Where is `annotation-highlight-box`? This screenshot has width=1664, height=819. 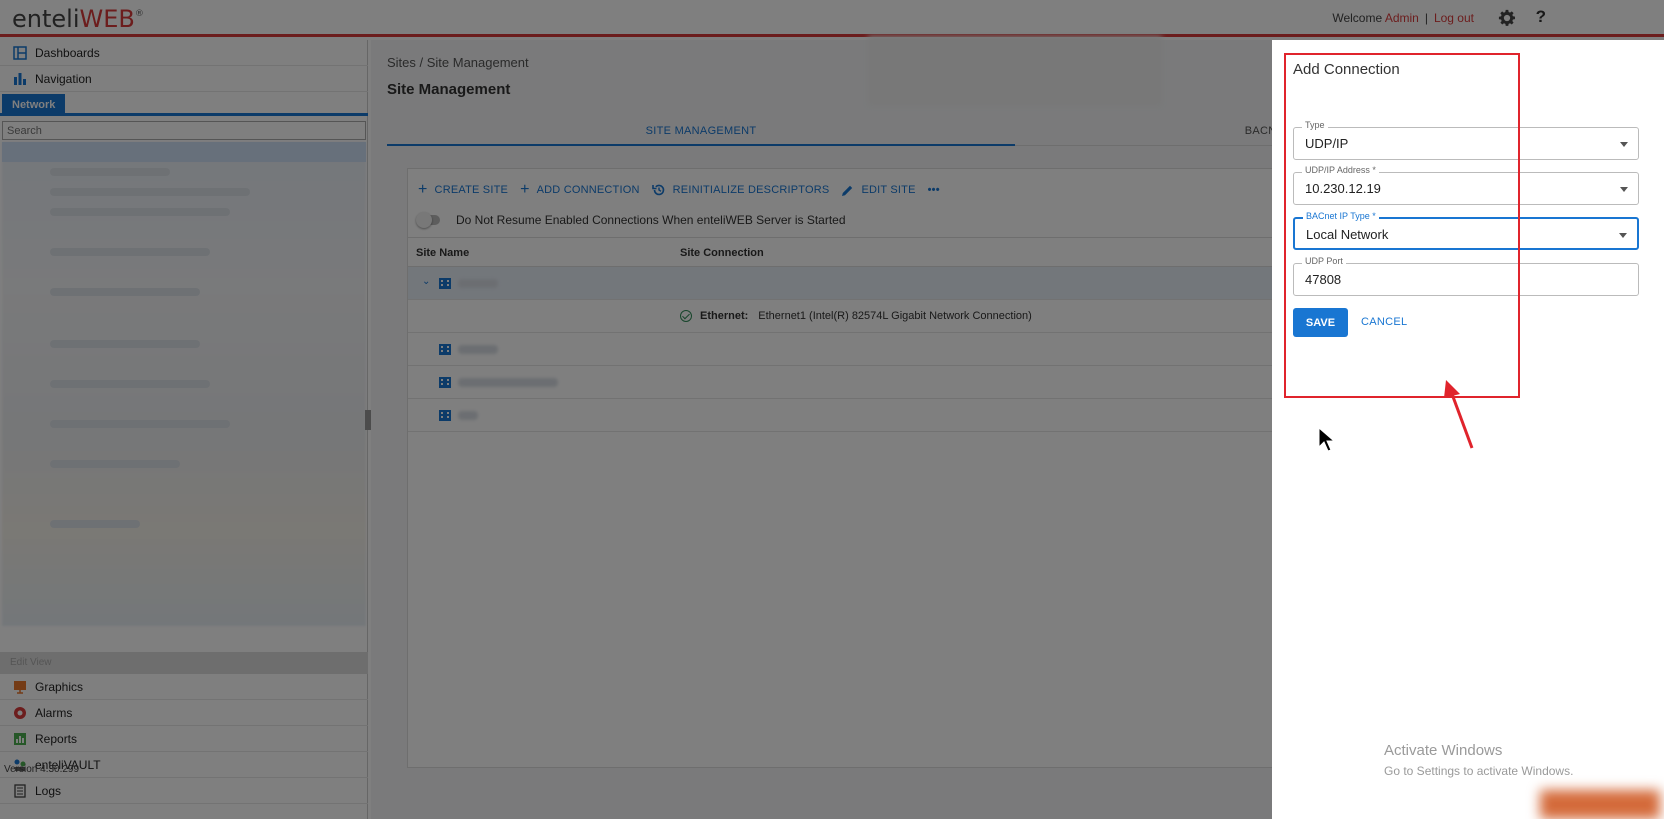 annotation-highlight-box is located at coordinates (1402, 225).